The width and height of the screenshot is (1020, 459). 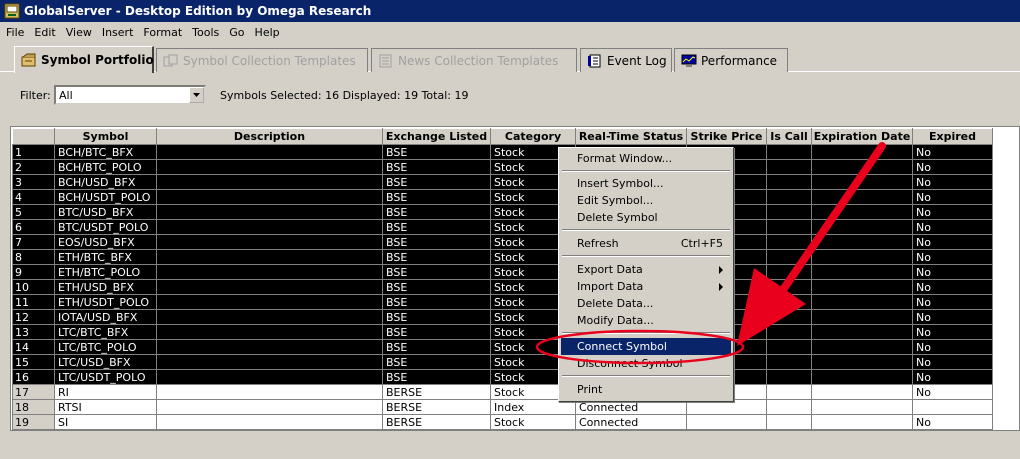 What do you see at coordinates (105, 407) in the screenshot?
I see `cell-symbol: RTSI` at bounding box center [105, 407].